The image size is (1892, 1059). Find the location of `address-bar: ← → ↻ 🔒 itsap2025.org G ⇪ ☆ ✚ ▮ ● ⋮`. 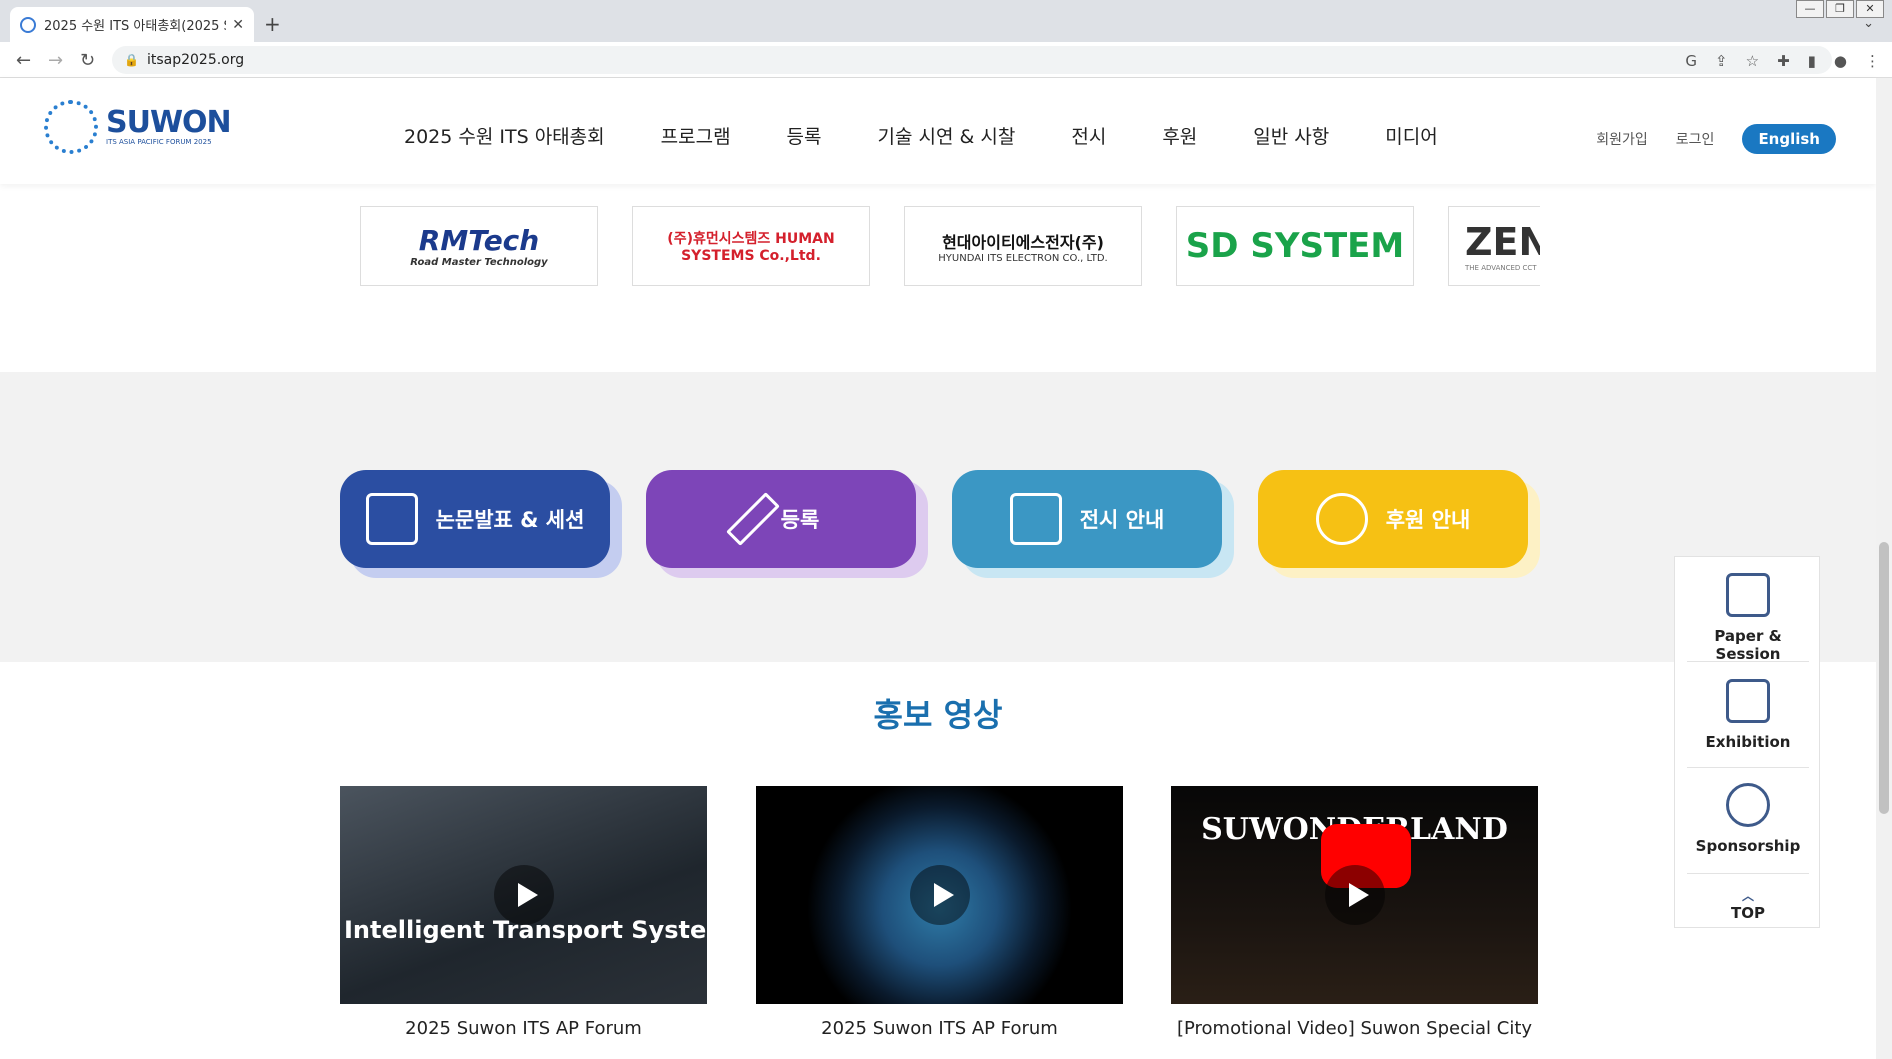

address-bar: ← → ↻ 🔒 itsap2025.org G ⇪ ☆ ✚ ▮ ● ⋮ is located at coordinates (946, 60).